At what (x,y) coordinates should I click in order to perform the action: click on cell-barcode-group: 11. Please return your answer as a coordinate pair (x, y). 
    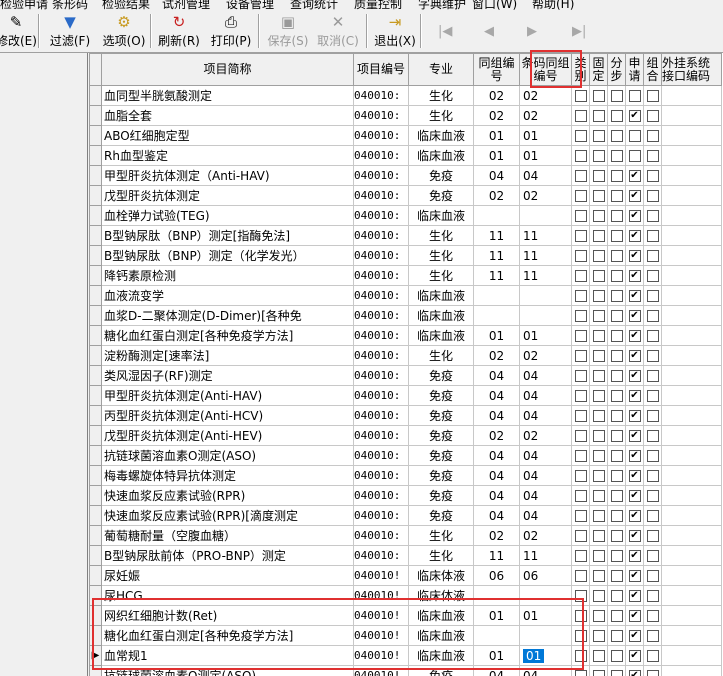
    Looking at the image, I should click on (545, 235).